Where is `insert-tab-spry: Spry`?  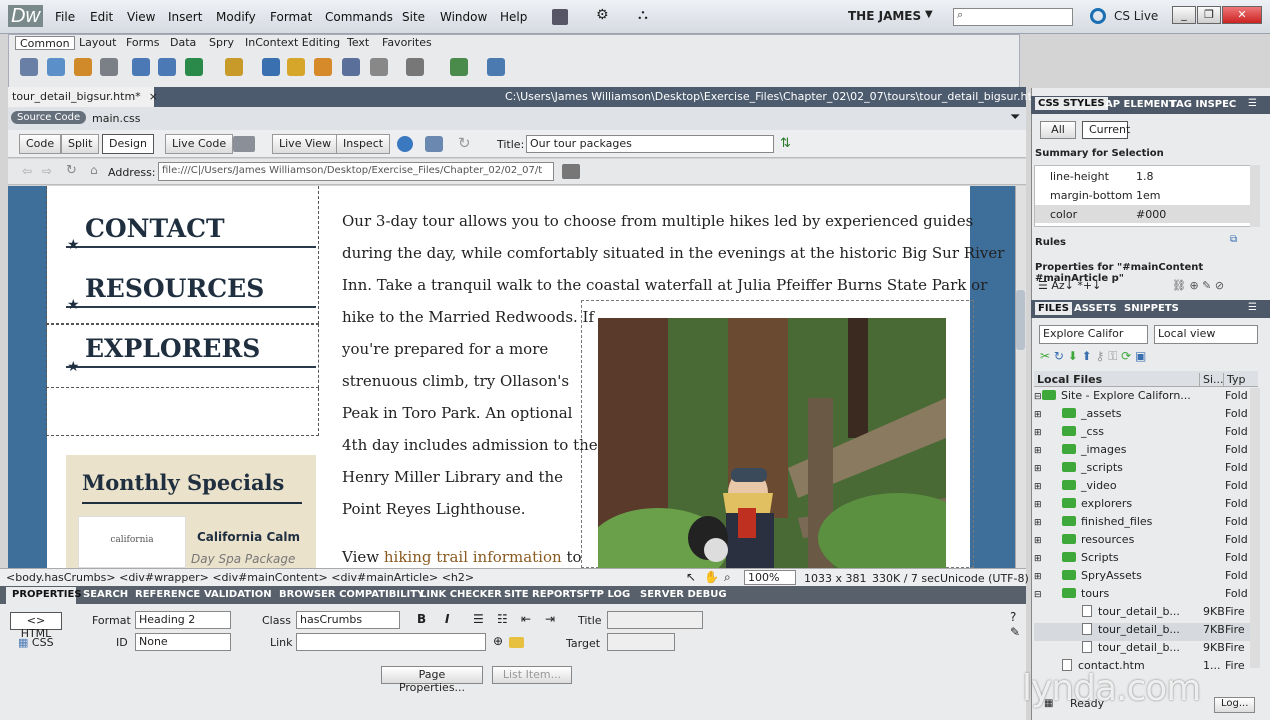
insert-tab-spry: Spry is located at coordinates (221, 43).